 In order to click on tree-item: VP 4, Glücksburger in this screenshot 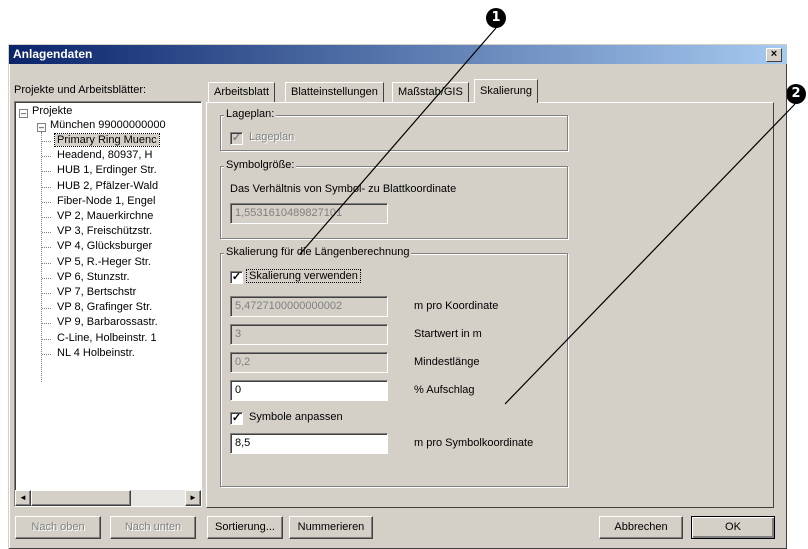, I will do `click(104, 246)`.